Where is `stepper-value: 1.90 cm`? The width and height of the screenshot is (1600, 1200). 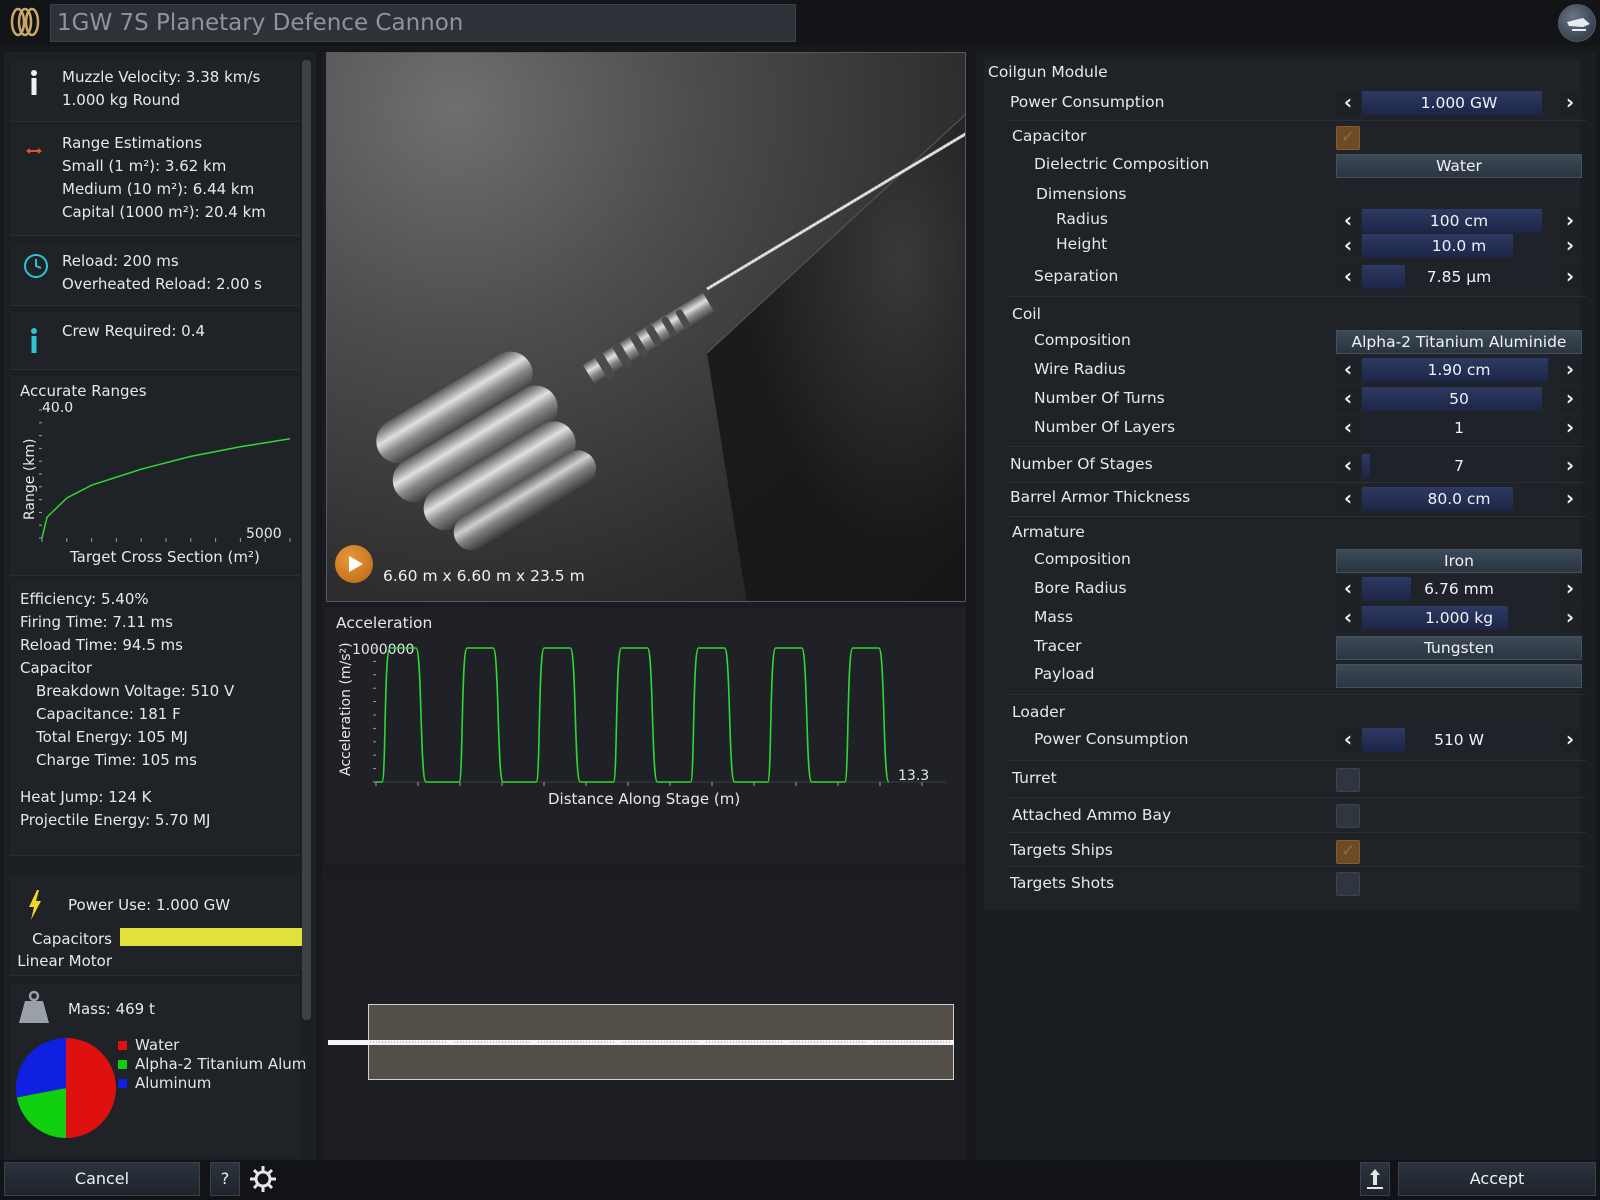 stepper-value: 1.90 cm is located at coordinates (1459, 370).